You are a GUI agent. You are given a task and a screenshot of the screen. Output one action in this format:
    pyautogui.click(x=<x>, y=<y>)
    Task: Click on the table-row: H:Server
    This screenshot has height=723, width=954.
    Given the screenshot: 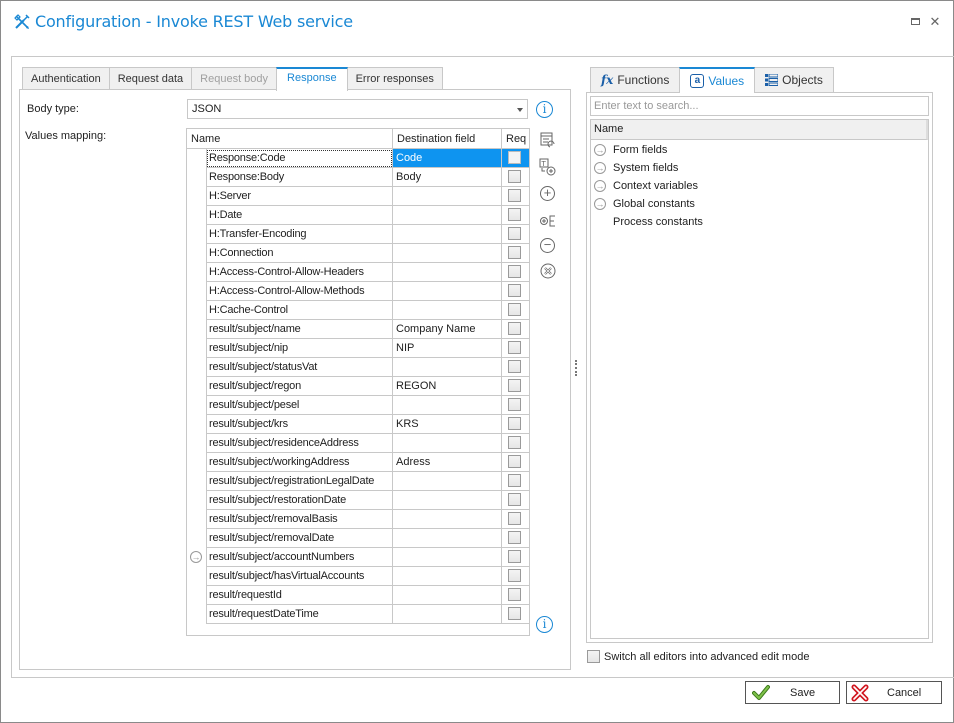 What is the action you would take?
    pyautogui.click(x=358, y=196)
    